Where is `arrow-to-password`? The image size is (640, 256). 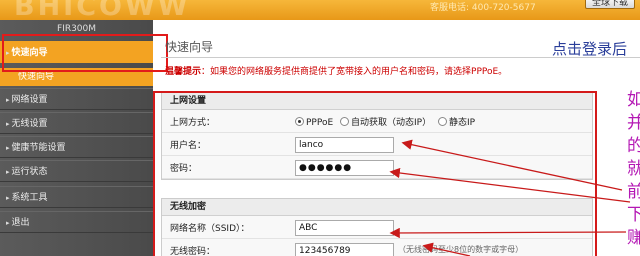
arrow-to-password is located at coordinates (510, 185).